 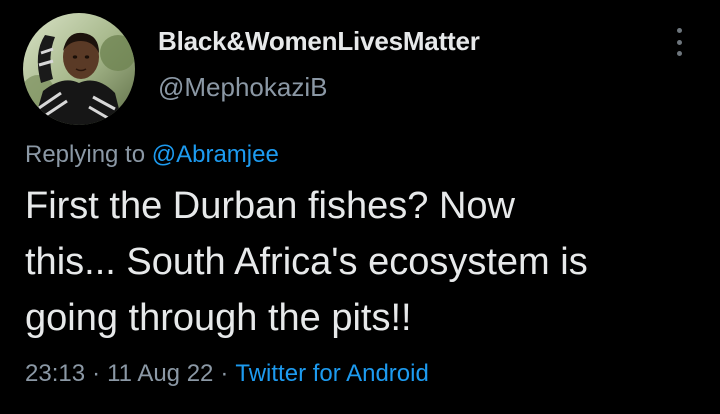 I want to click on user-handle: @MephokaziB, so click(x=319, y=87).